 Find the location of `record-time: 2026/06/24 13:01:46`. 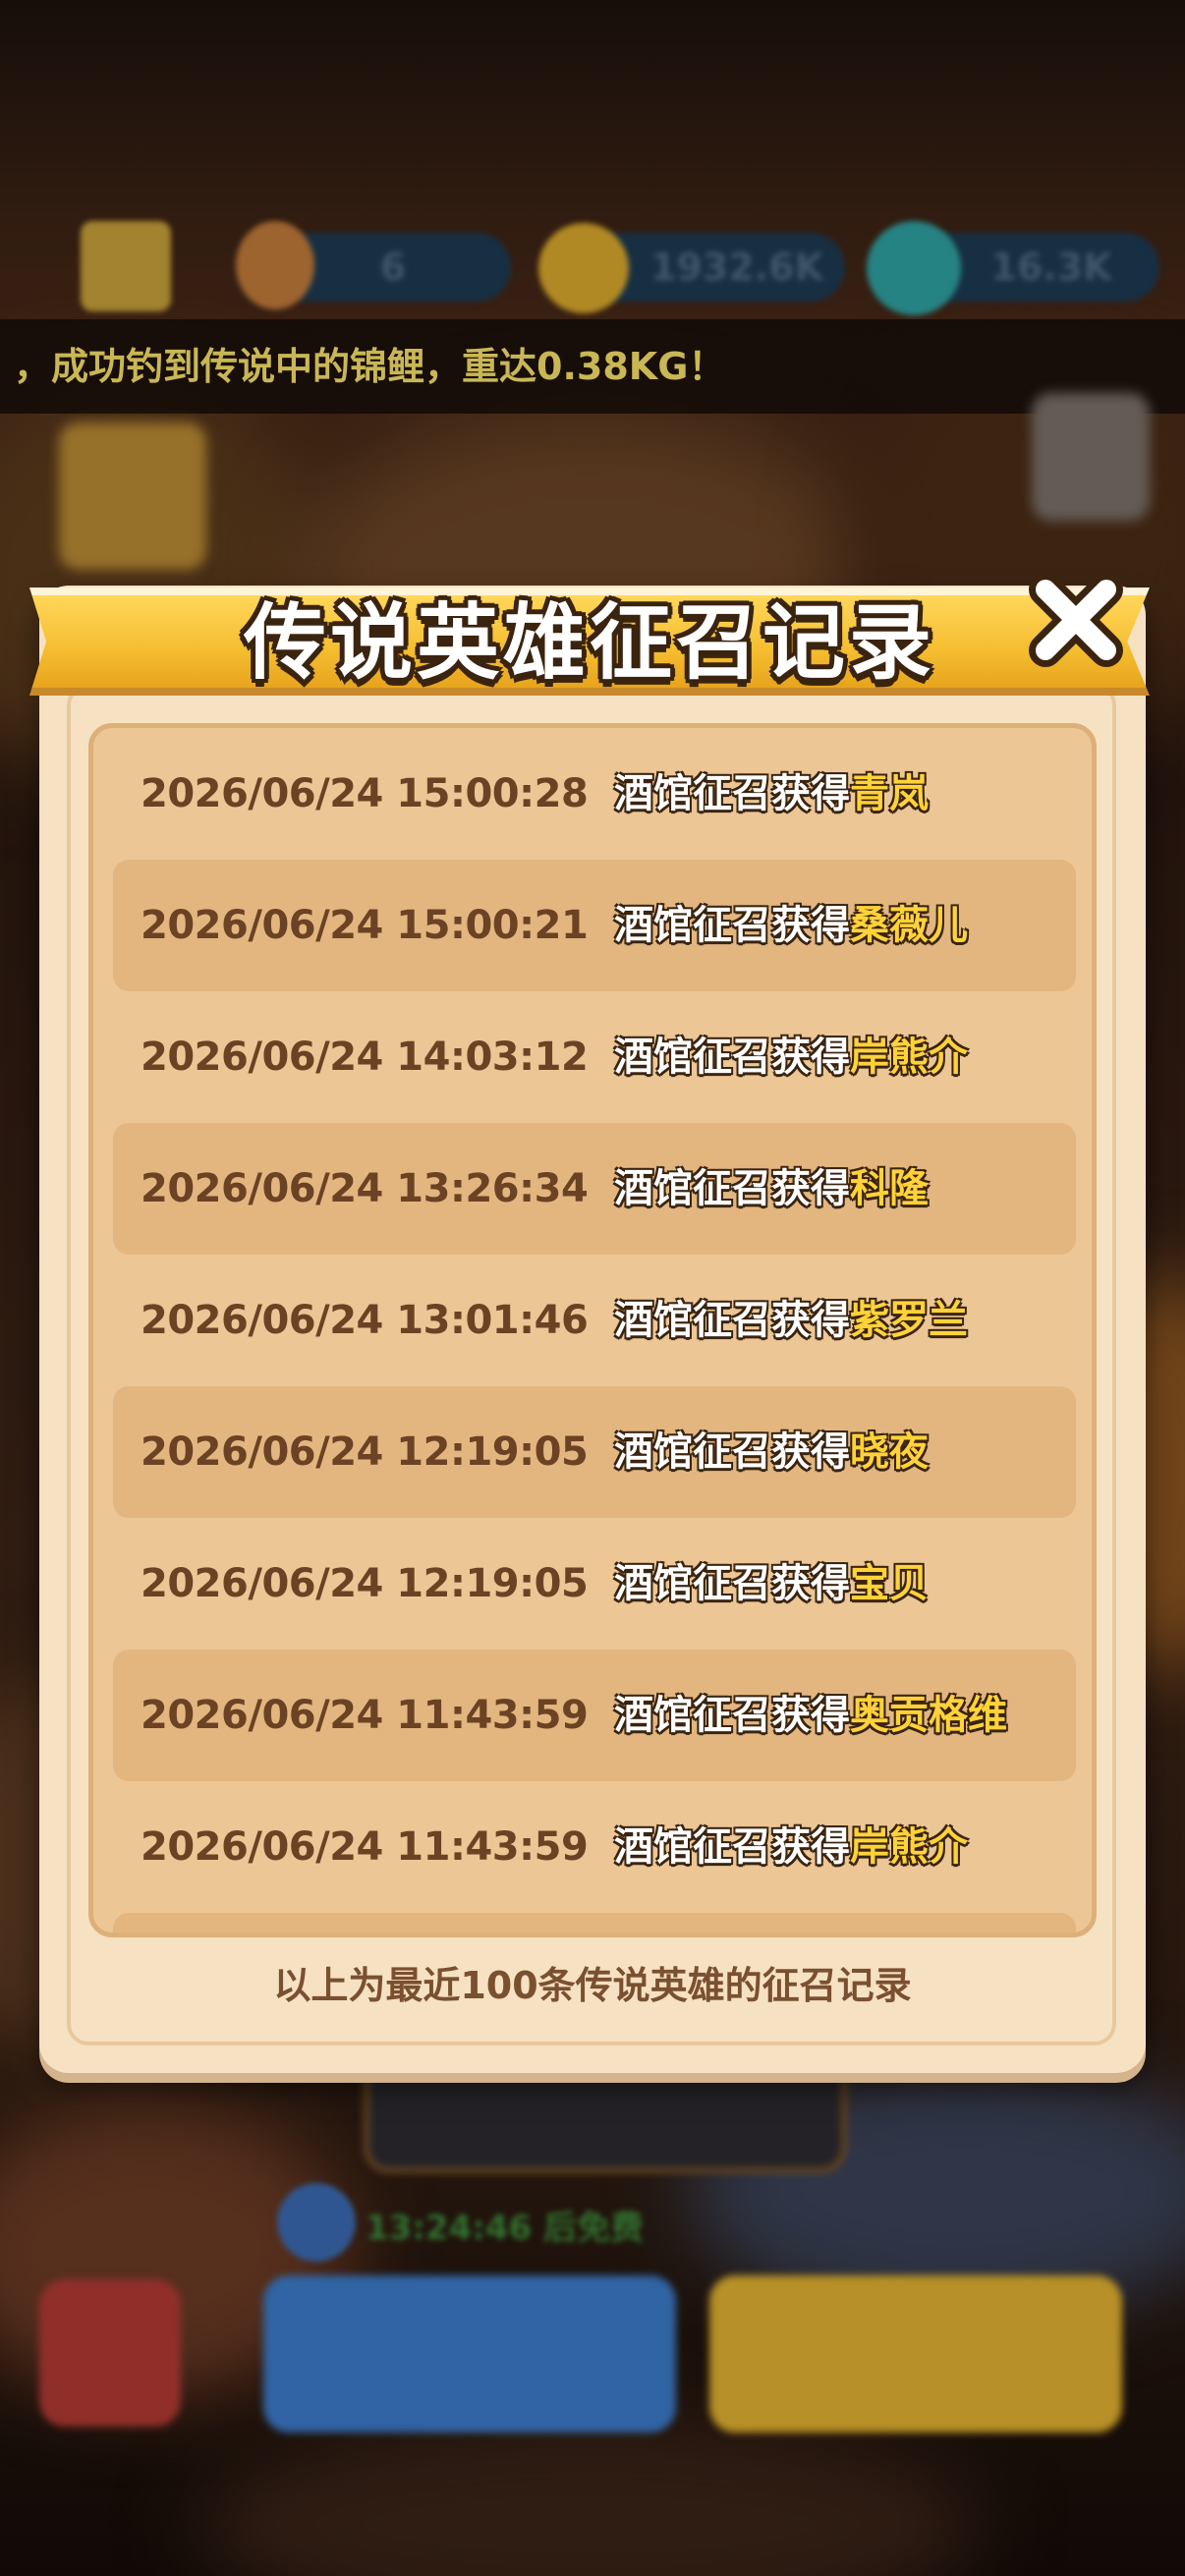

record-time: 2026/06/24 13:01:46 is located at coordinates (365, 1320).